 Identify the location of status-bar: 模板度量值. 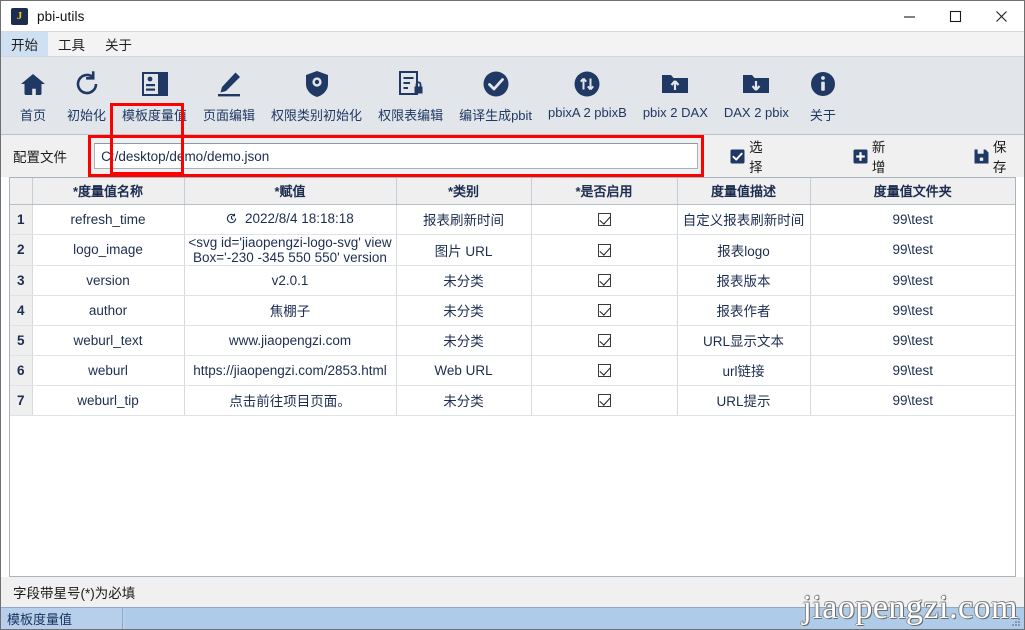
(512, 618).